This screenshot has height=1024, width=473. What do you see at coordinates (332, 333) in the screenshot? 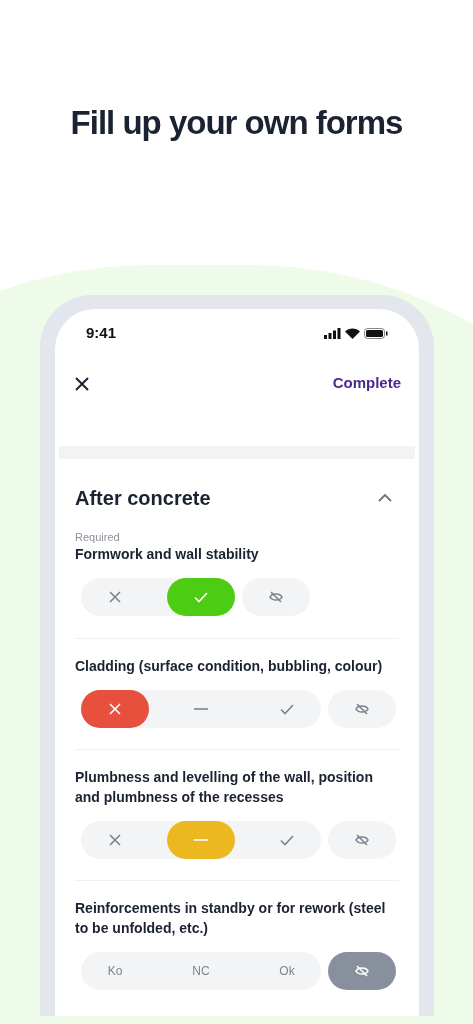
I see `signal-icon` at bounding box center [332, 333].